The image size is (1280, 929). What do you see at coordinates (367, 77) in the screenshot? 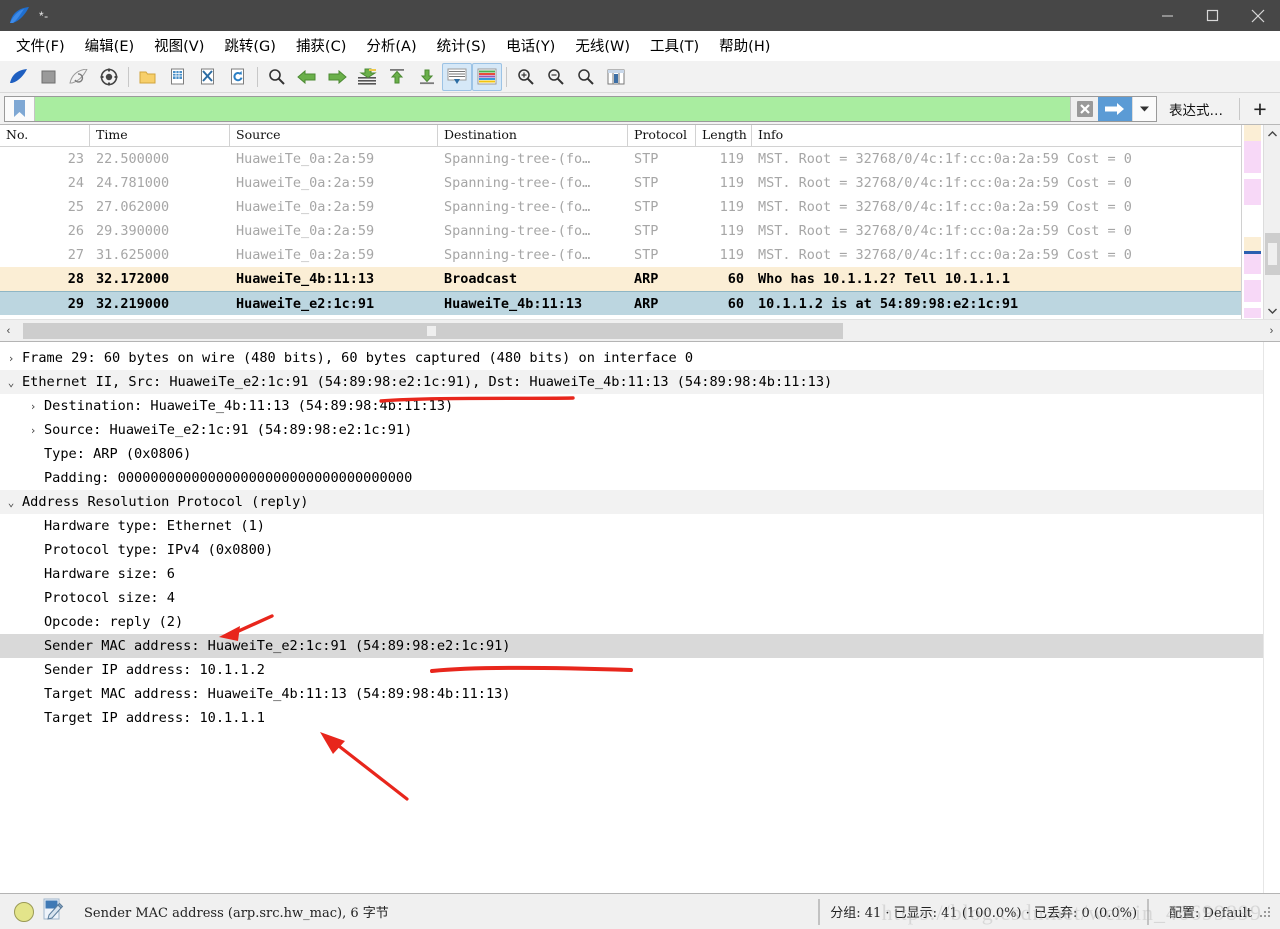
I see `go-to-packet-icon` at bounding box center [367, 77].